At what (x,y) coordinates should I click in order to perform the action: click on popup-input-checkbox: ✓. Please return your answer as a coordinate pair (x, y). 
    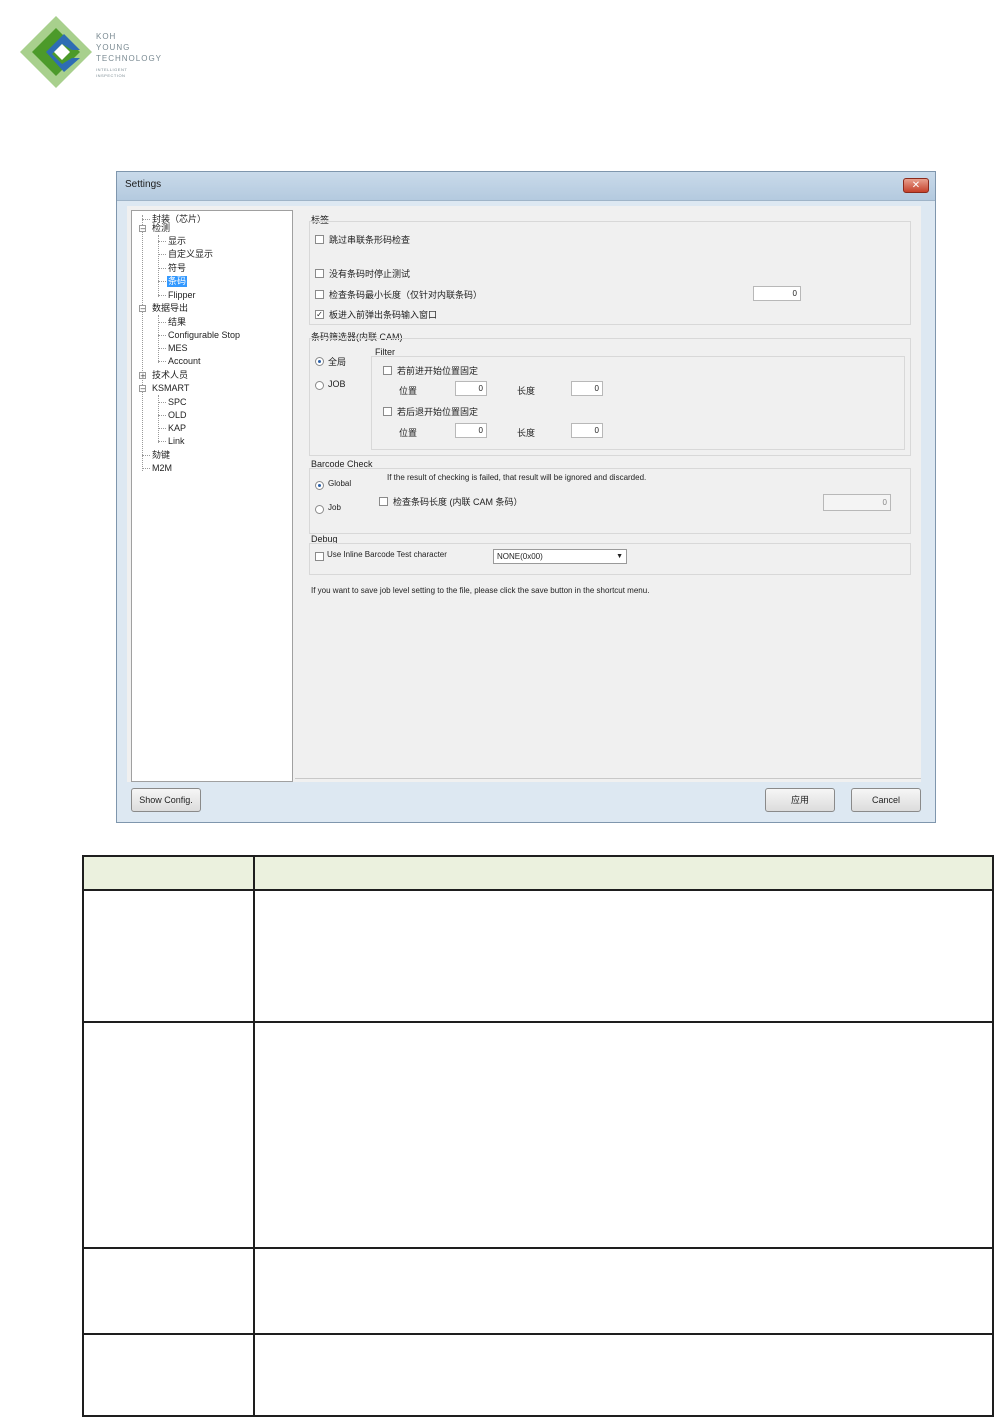
    Looking at the image, I should click on (319, 314).